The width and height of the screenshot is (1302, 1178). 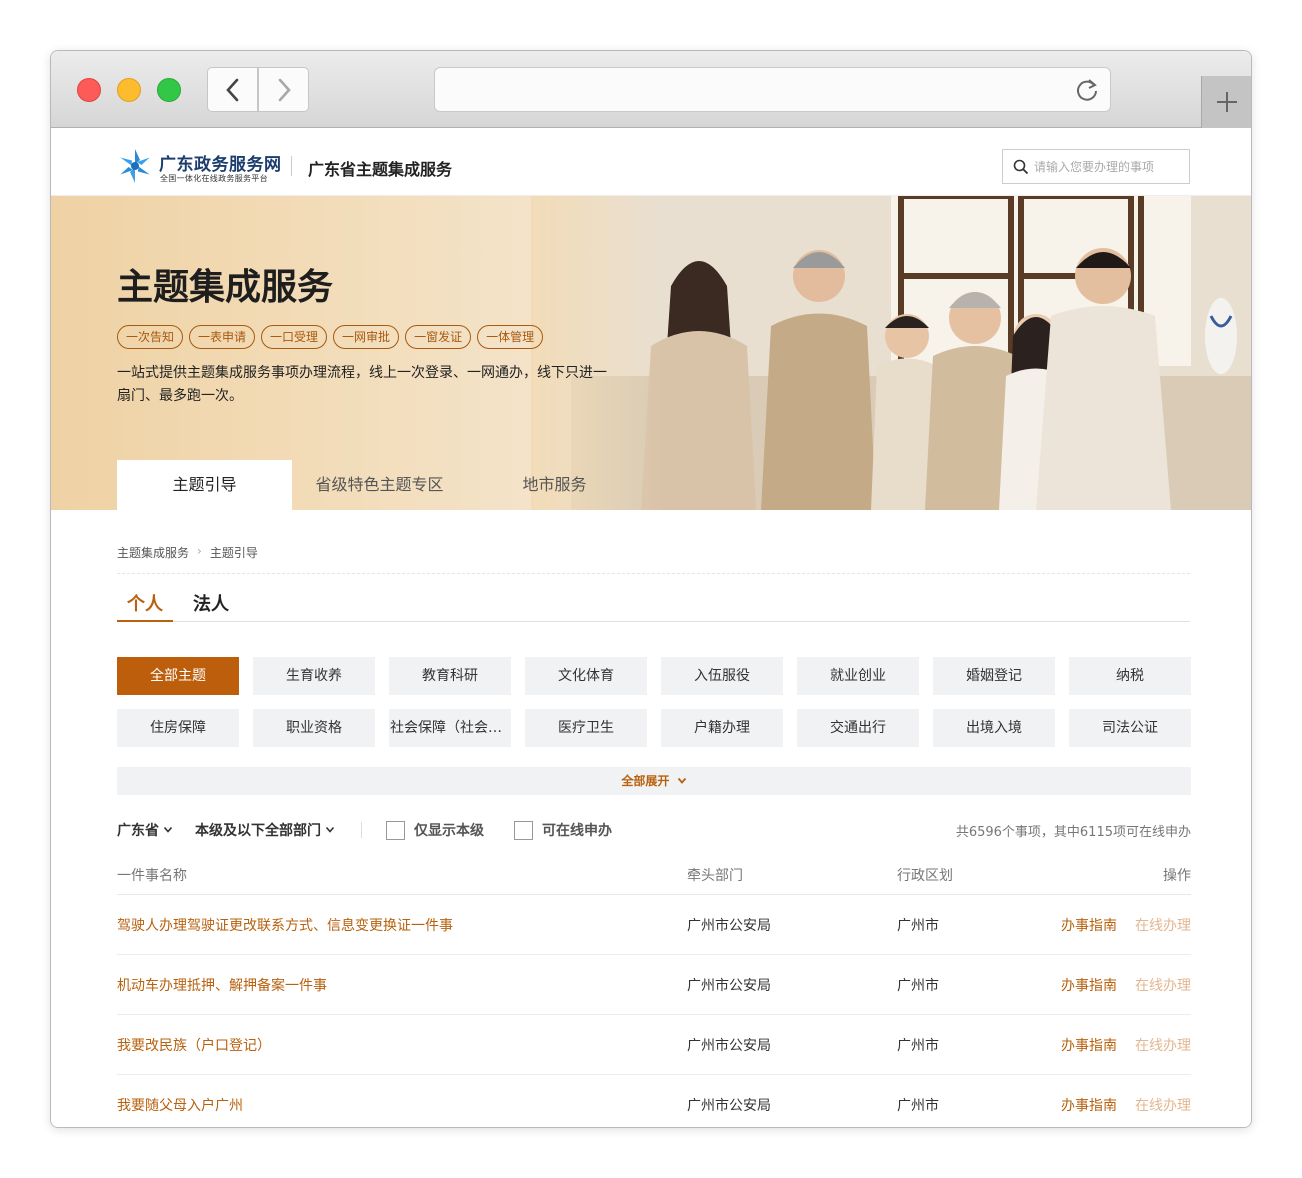 I want to click on tab-legal-person: 法人, so click(x=216, y=606).